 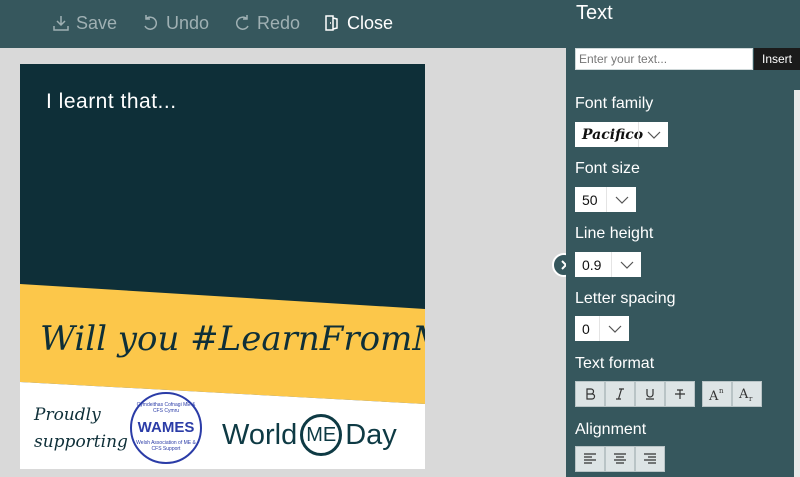 I want to click on undo-label: Undo, so click(x=188, y=22).